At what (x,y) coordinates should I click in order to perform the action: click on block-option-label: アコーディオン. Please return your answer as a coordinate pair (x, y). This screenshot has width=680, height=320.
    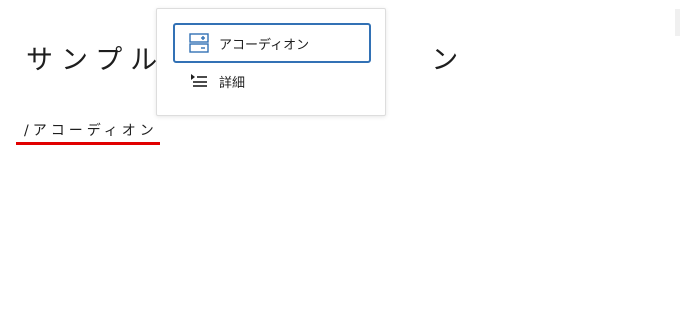
    Looking at the image, I should click on (264, 45).